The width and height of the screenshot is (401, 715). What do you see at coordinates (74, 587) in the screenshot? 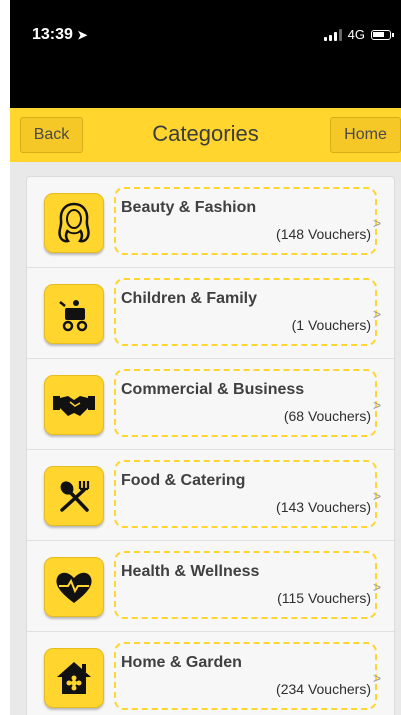
I see `heartbeat-icon` at bounding box center [74, 587].